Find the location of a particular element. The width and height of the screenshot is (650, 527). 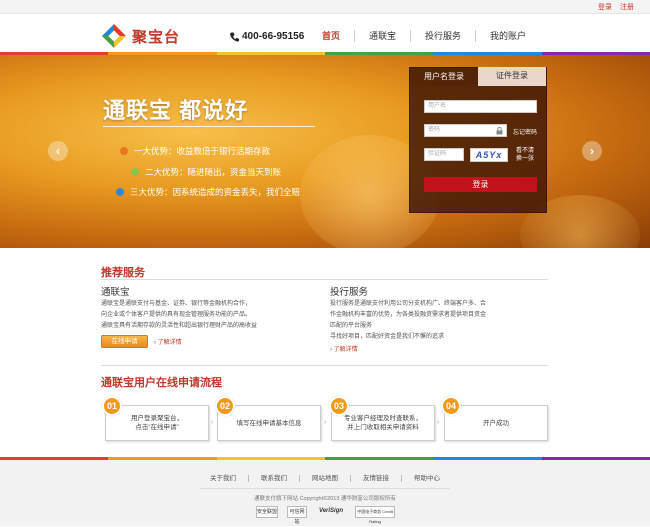

refresh-captcha-link: 看不清 换一张 is located at coordinates (525, 155).